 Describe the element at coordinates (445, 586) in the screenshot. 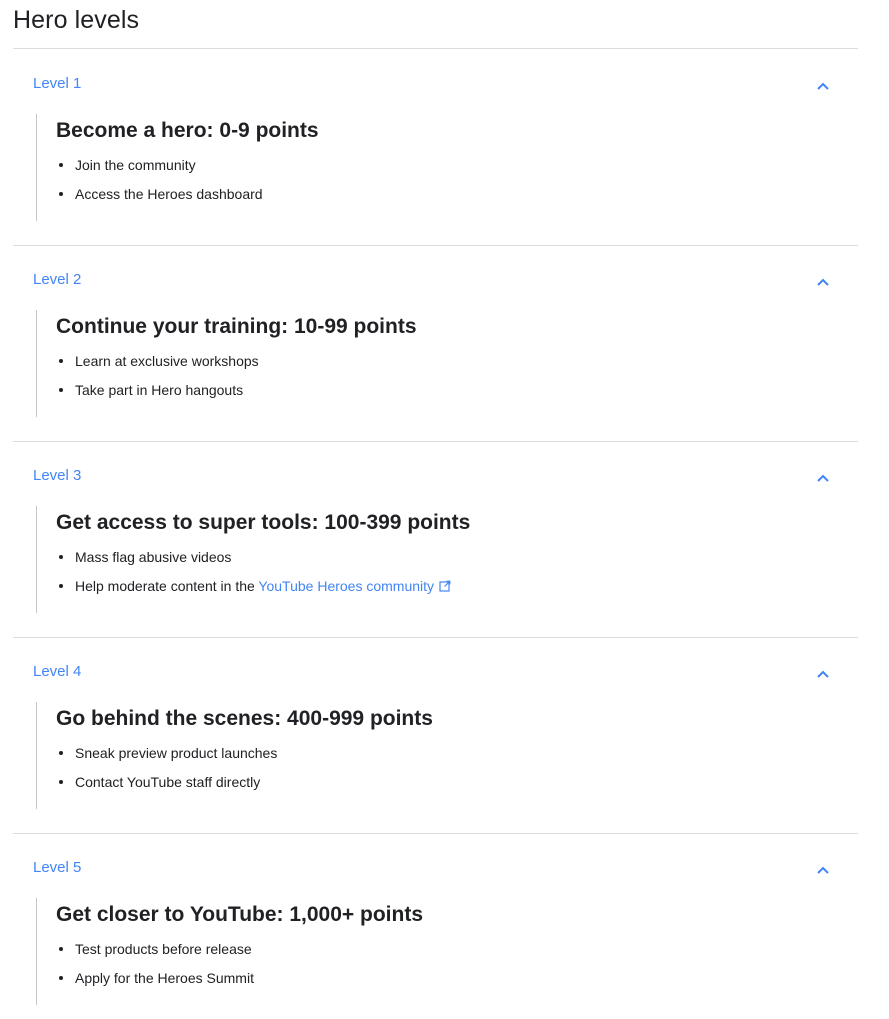

I see `external-link-icon` at that location.